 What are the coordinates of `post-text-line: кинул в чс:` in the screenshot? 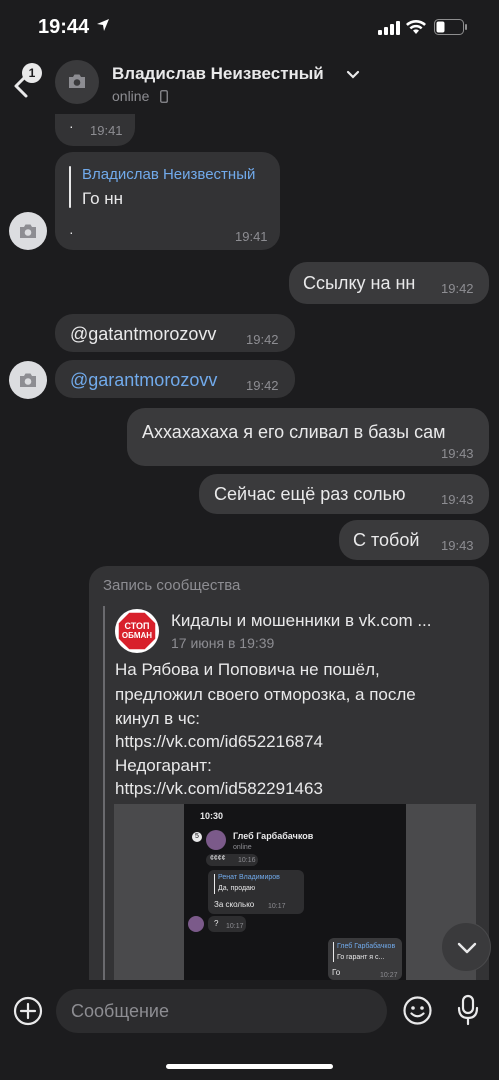 It's located at (157, 718).